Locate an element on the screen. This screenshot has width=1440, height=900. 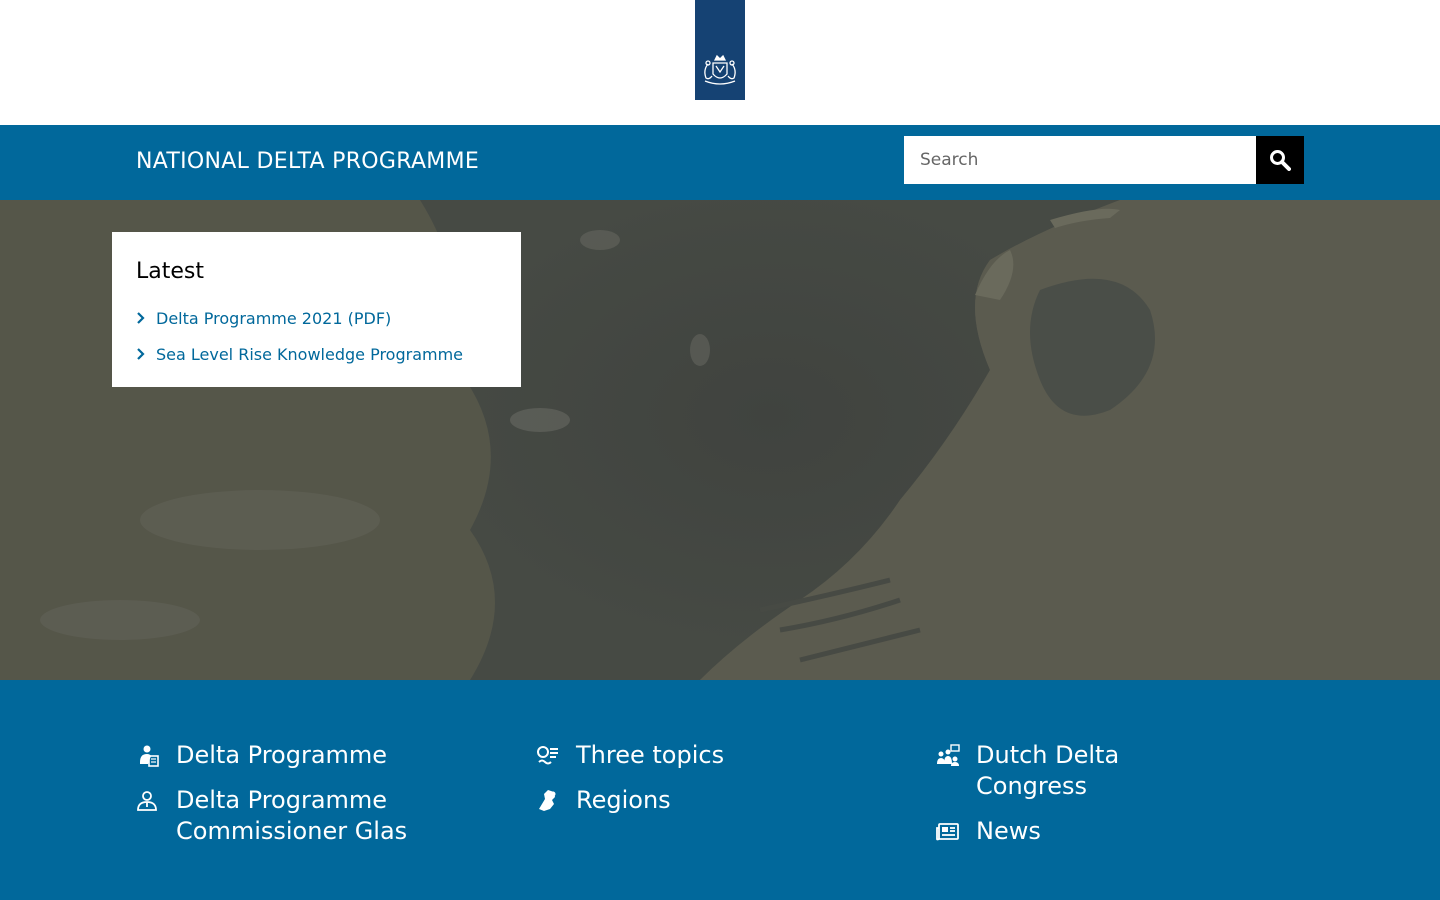
people-group-icon is located at coordinates (956, 755).